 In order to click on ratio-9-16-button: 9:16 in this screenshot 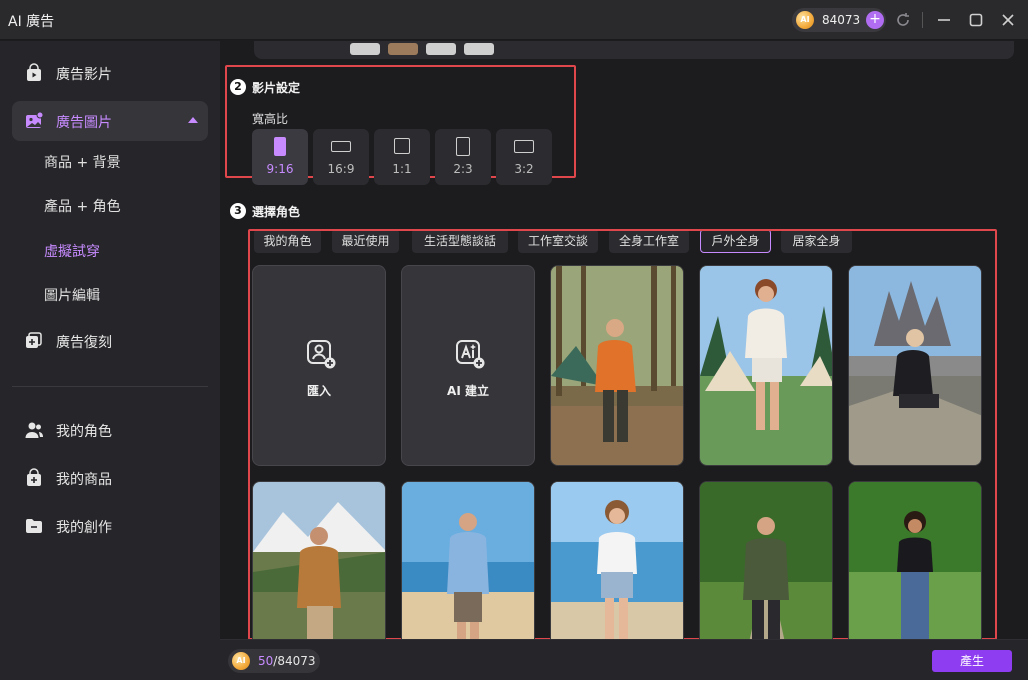, I will do `click(280, 157)`.